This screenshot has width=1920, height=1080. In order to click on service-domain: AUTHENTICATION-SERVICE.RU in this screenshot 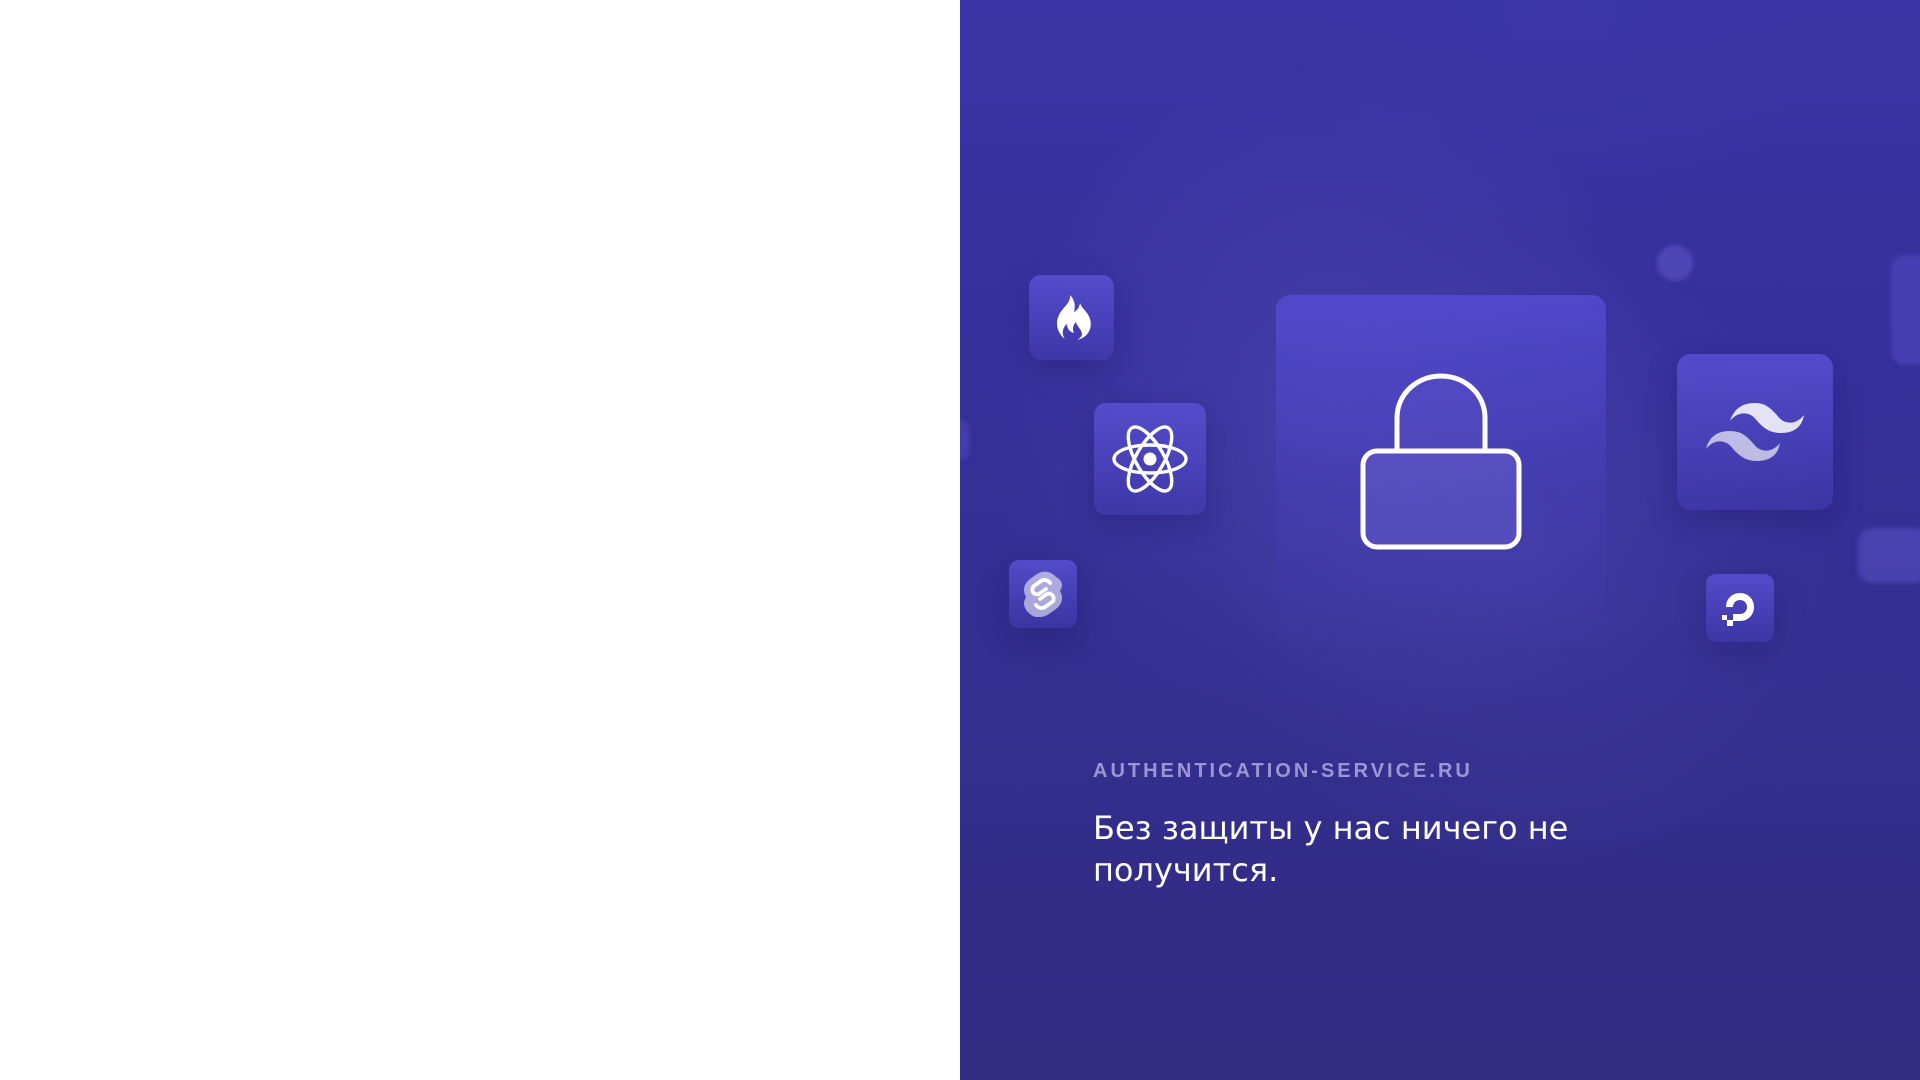, I will do `click(1283, 771)`.